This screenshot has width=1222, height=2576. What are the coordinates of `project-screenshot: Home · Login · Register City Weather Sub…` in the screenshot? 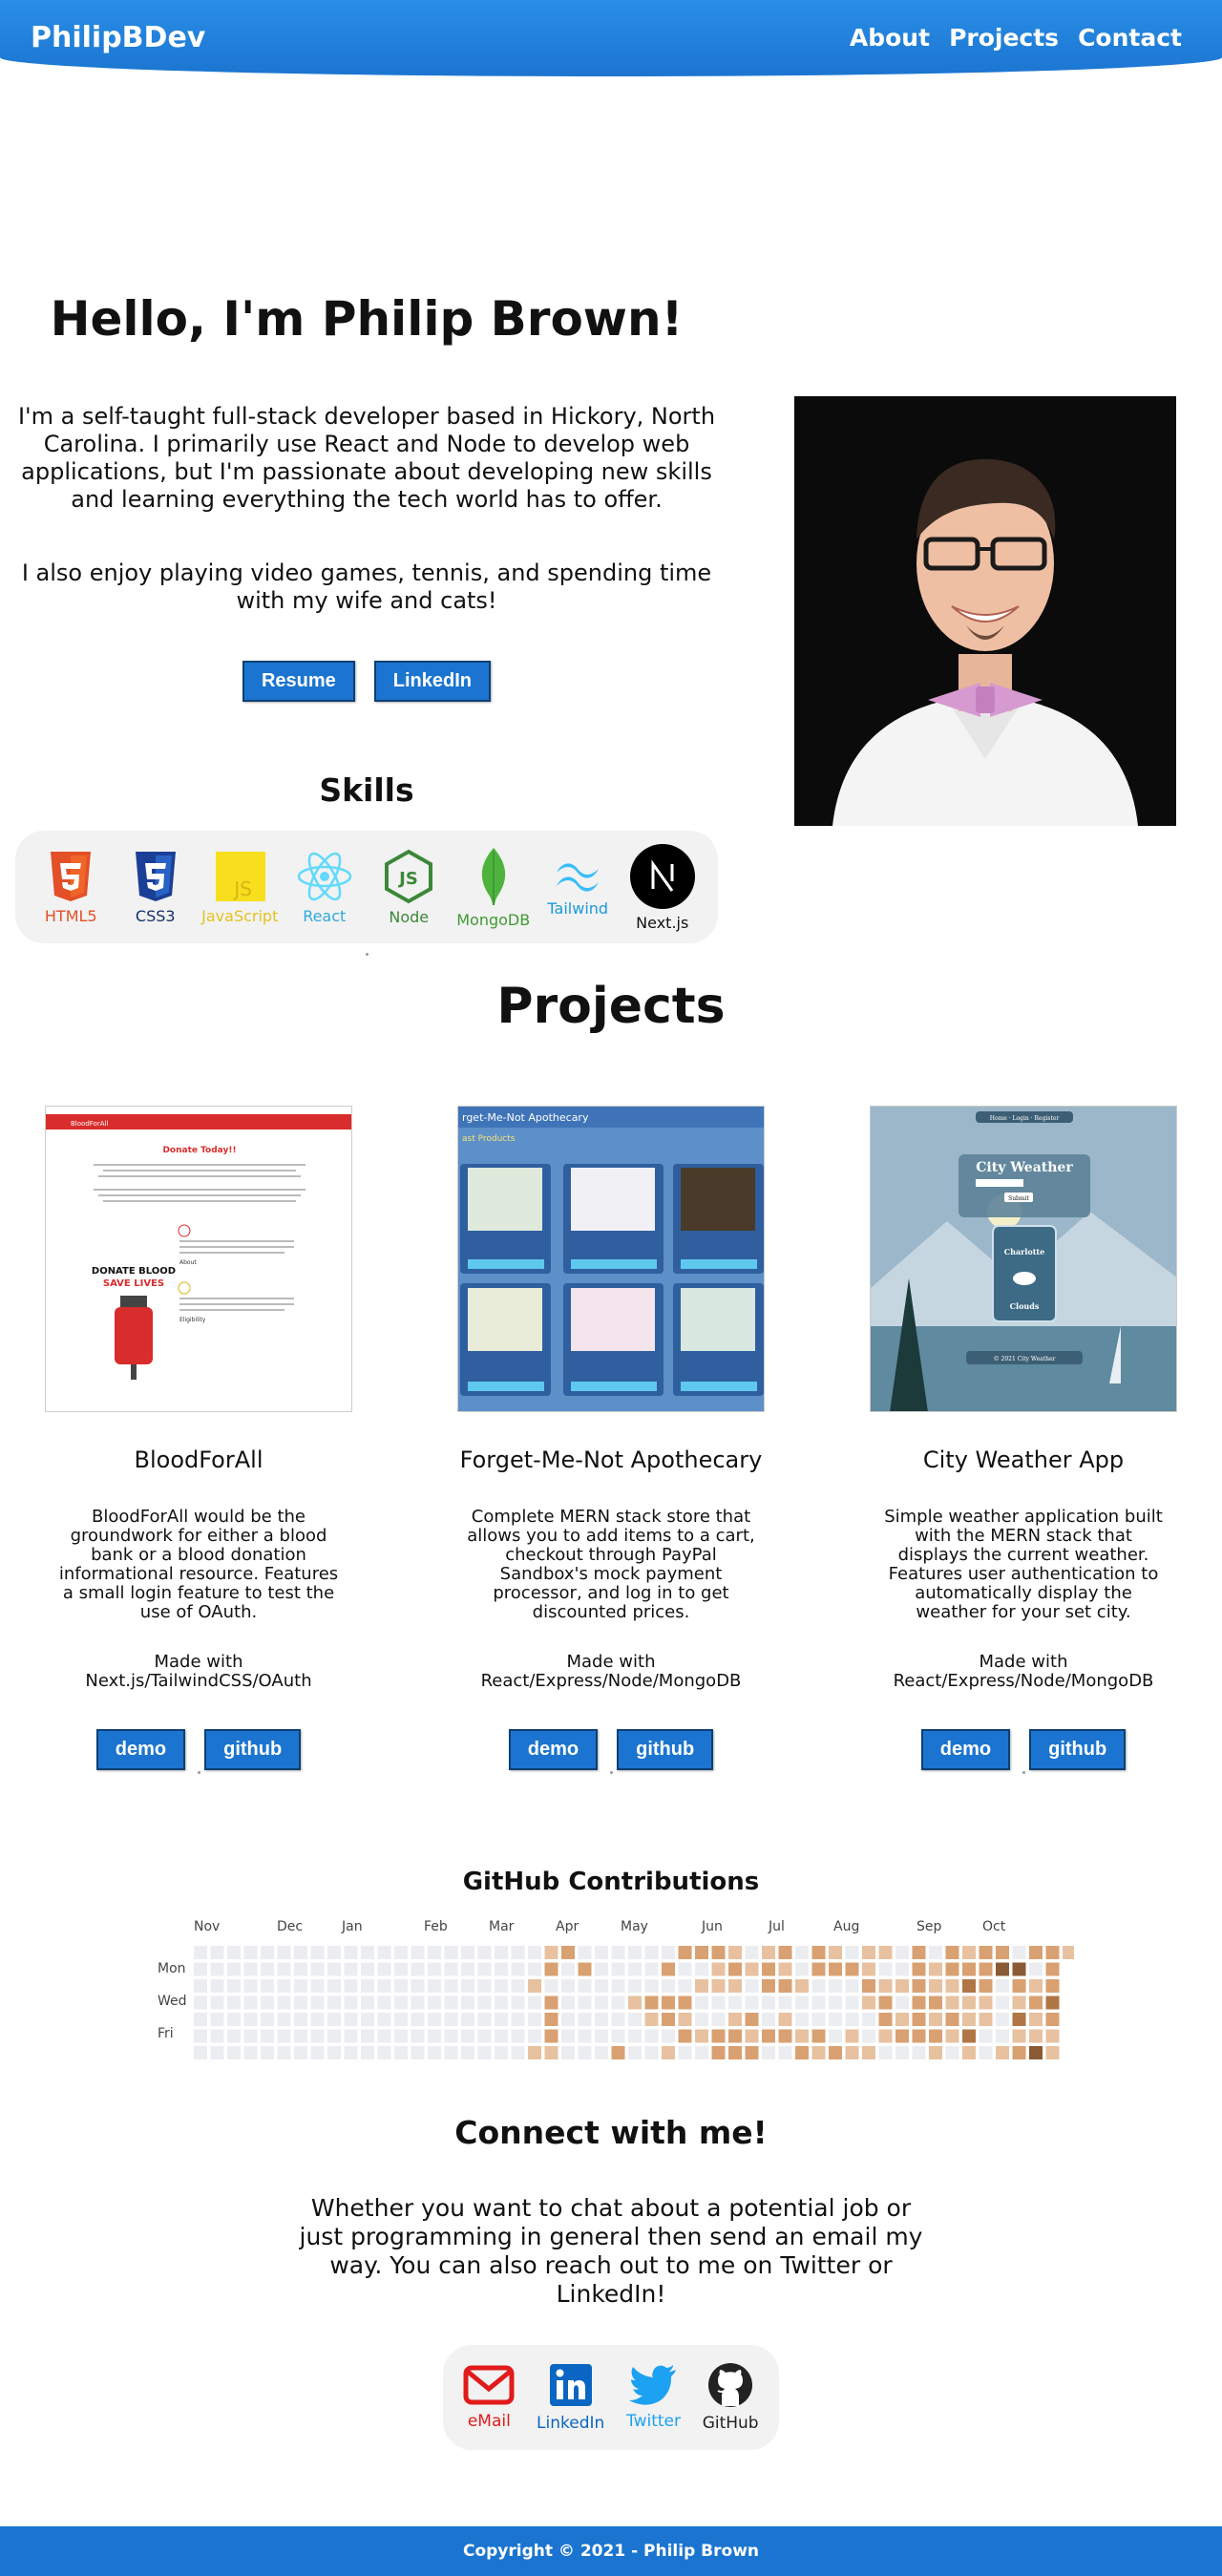 It's located at (1024, 1259).